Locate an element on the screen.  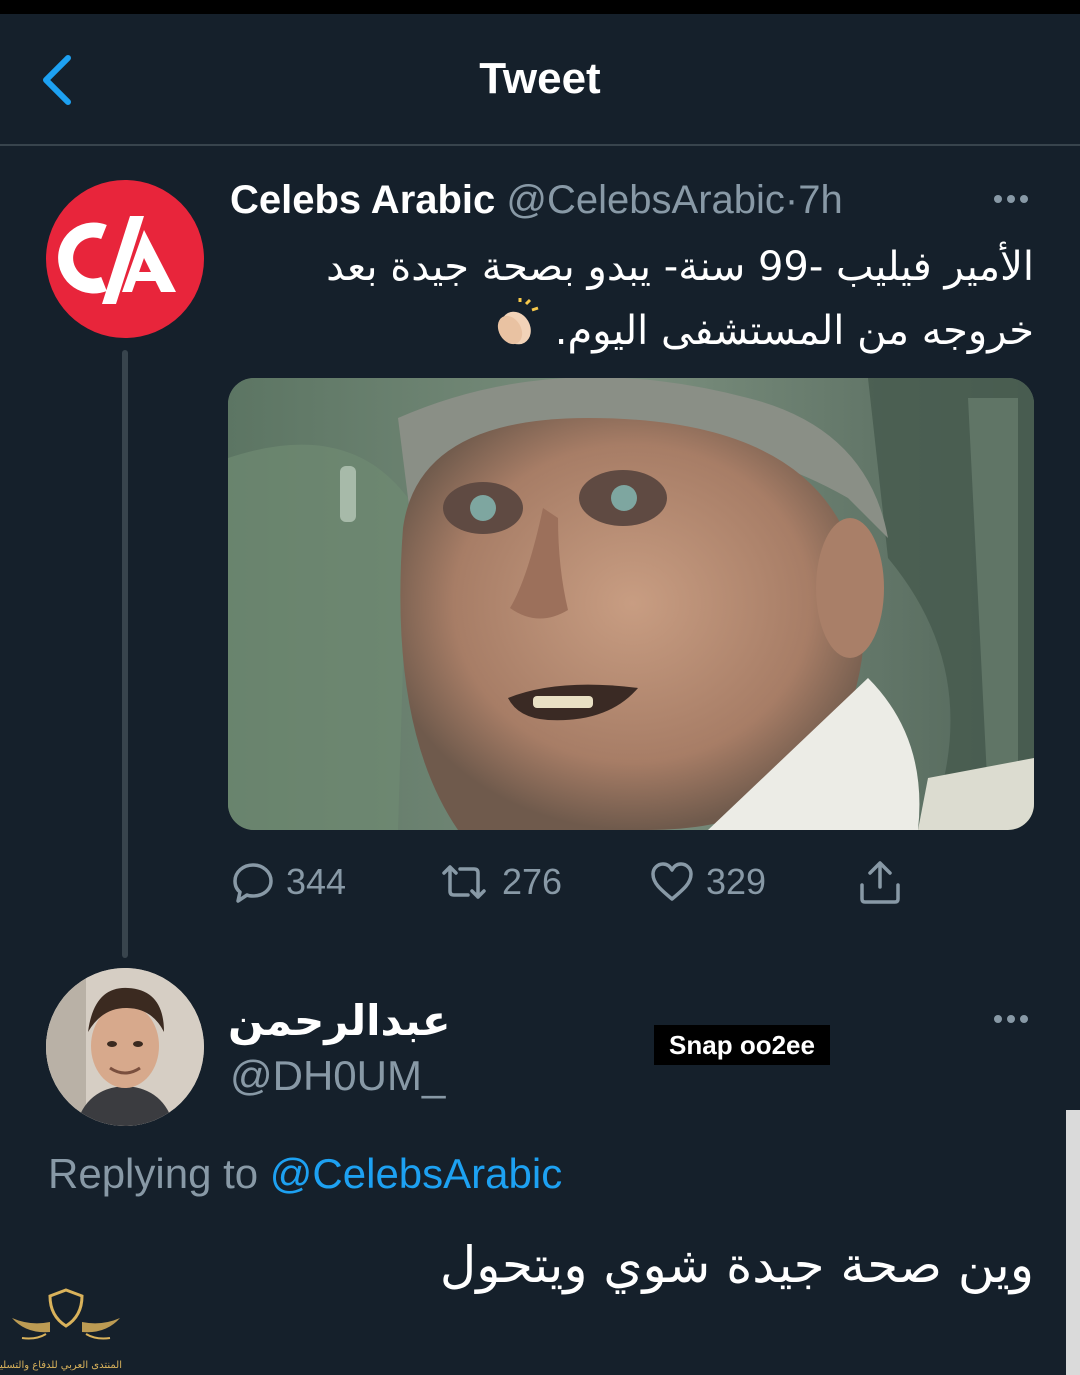
shield-wings-icon is located at coordinates (66, 1314).